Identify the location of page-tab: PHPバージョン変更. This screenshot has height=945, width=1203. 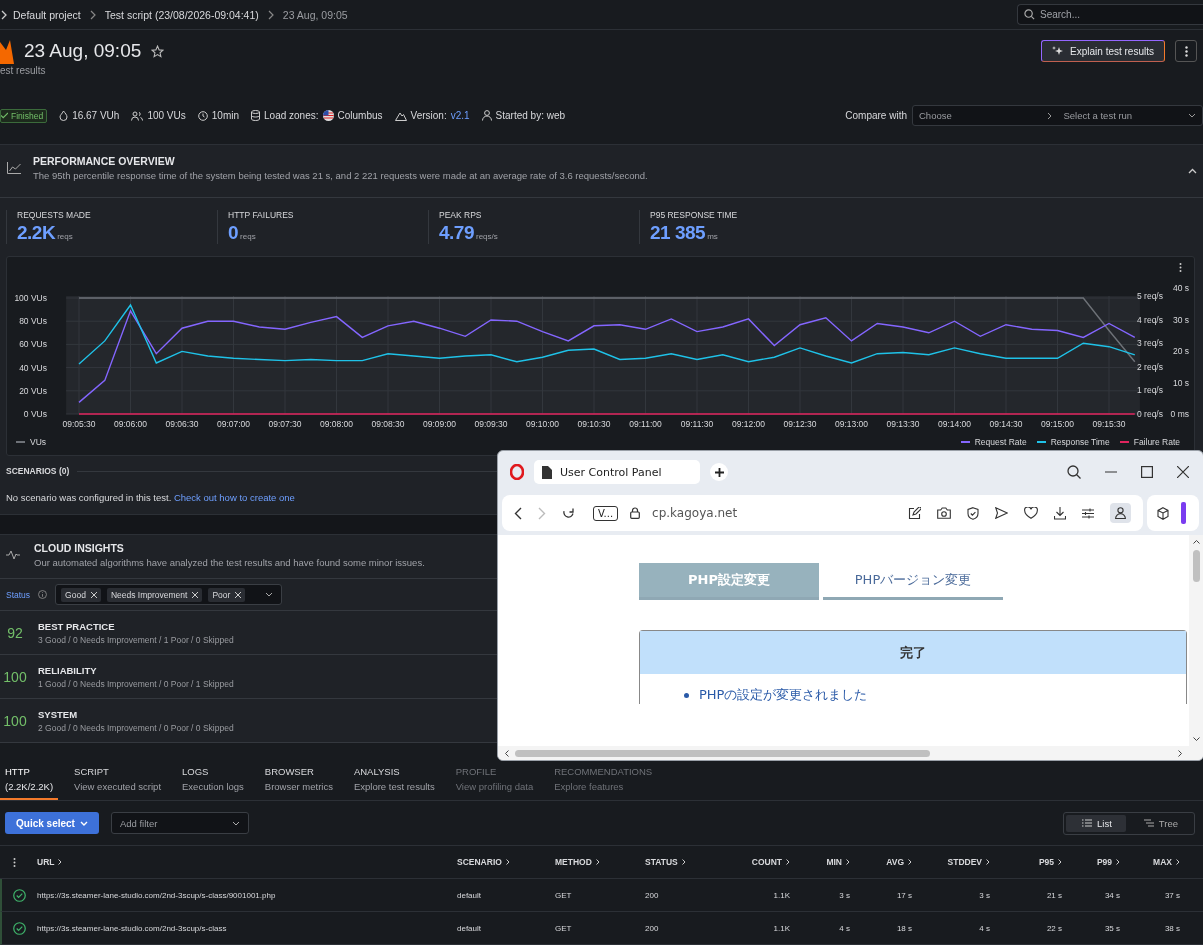
(913, 581).